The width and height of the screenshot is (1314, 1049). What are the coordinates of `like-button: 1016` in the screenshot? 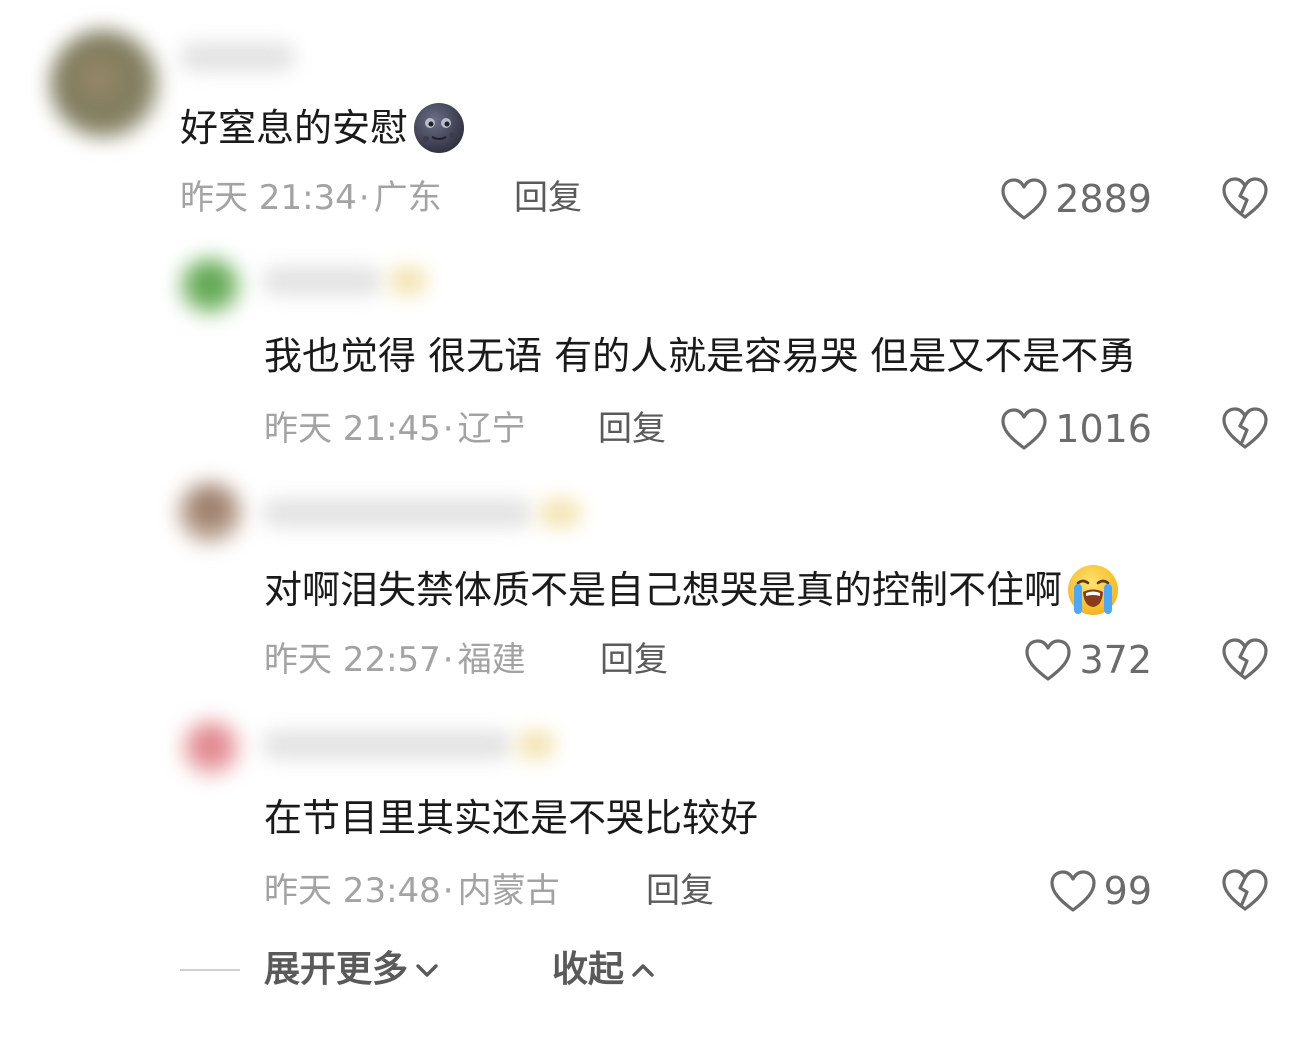 It's located at (1075, 429).